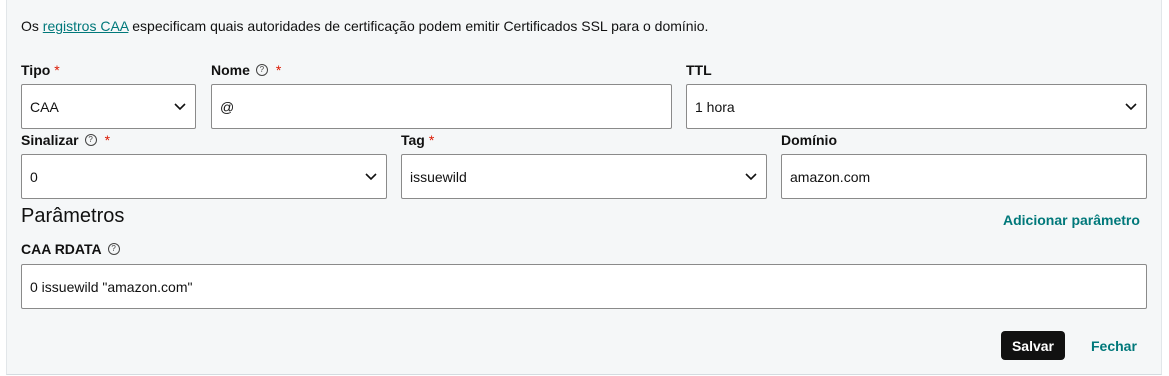 The width and height of the screenshot is (1169, 376). Describe the element at coordinates (227, 106) in the screenshot. I see `nome-value: @` at that location.